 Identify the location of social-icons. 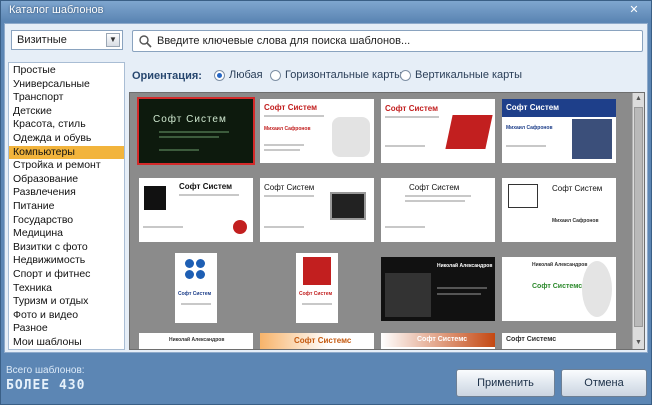
(195, 273).